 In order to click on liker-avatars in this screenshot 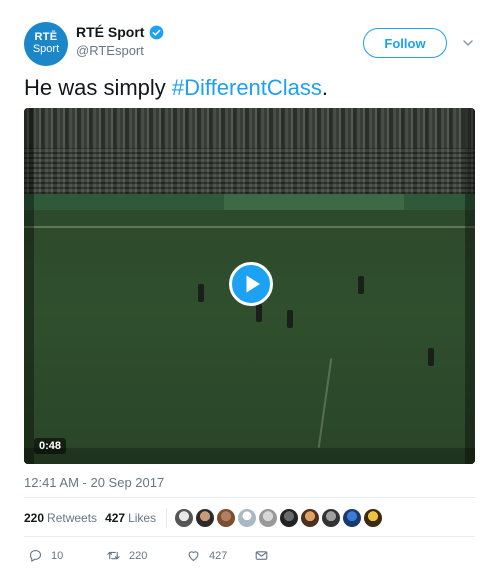, I will do `click(279, 518)`.